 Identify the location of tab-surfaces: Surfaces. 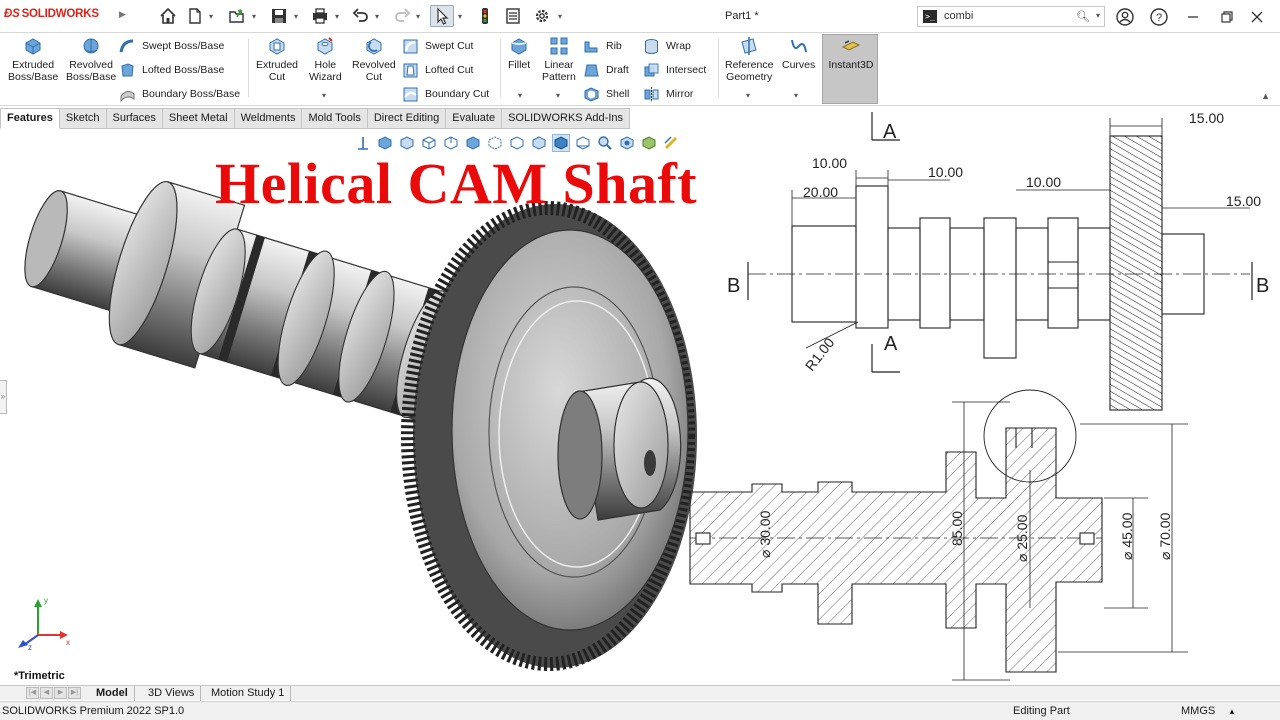
(134, 118).